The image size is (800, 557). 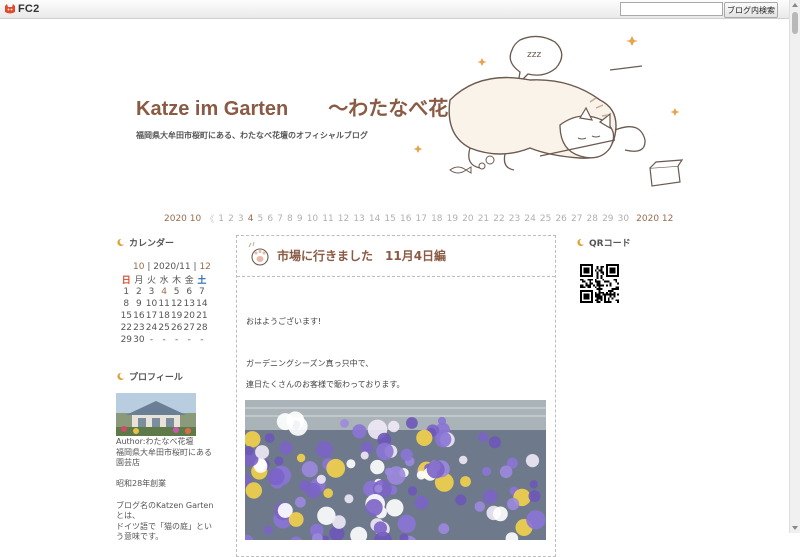 What do you see at coordinates (202, 304) in the screenshot?
I see `calendar-day: 14` at bounding box center [202, 304].